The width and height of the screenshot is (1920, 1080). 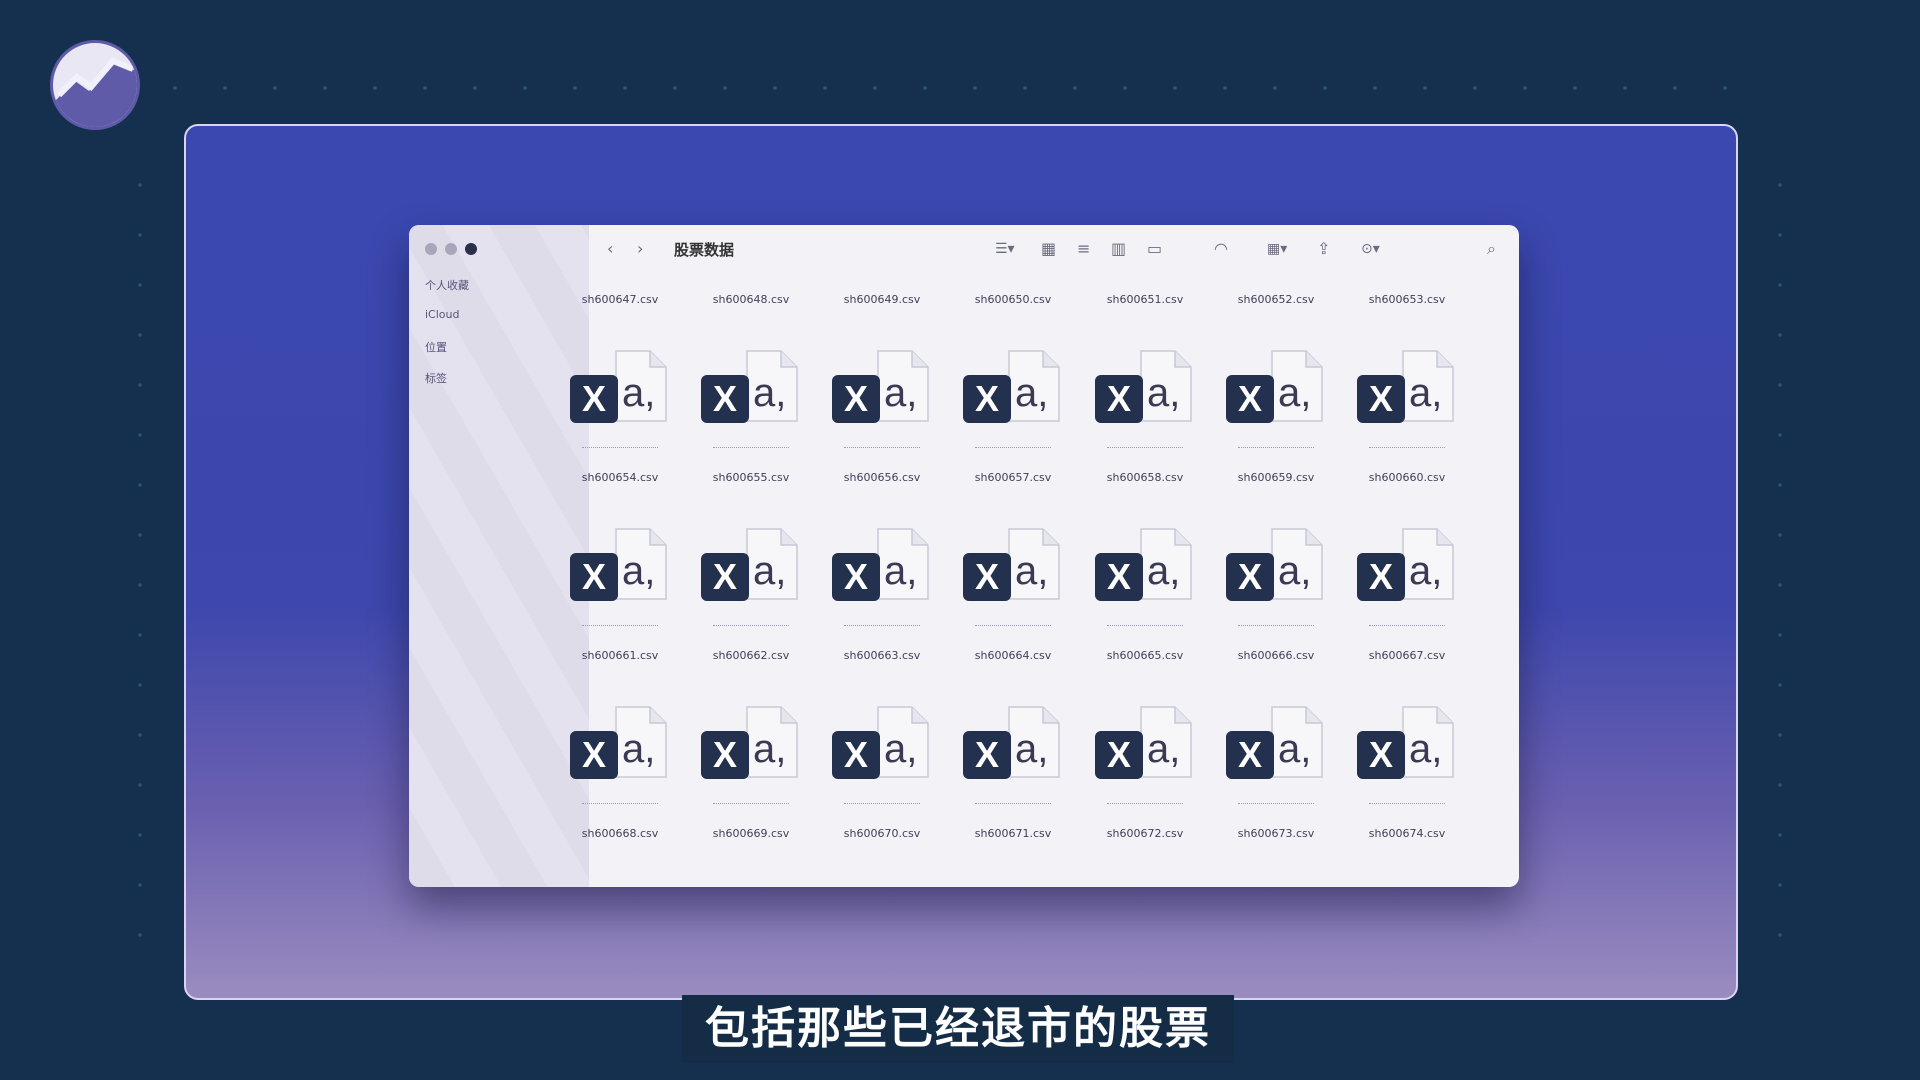 I want to click on file-name-label: sh600661.csv, so click(x=620, y=655).